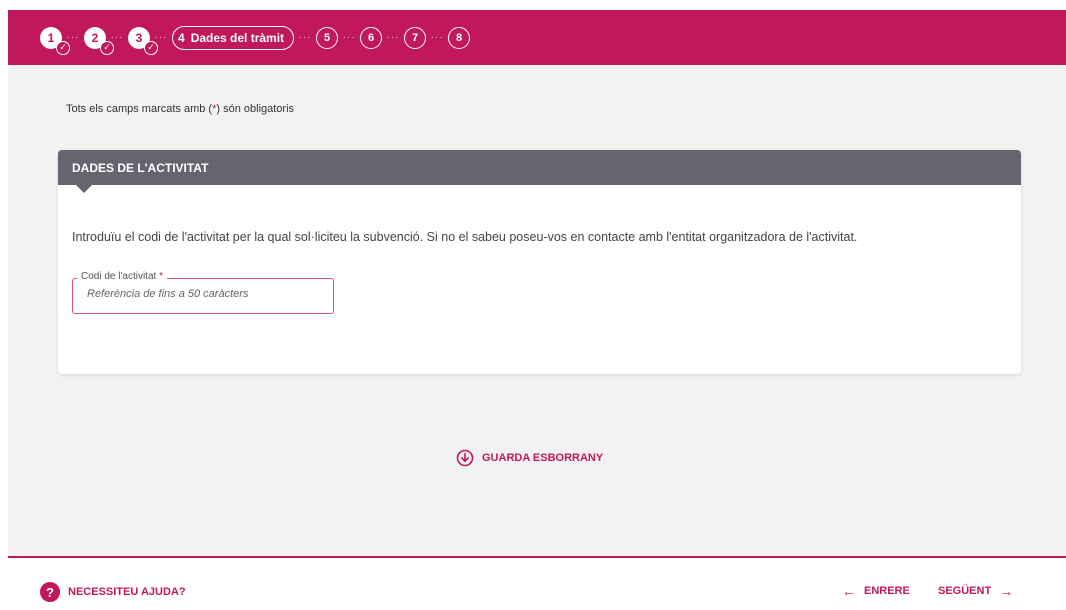 This screenshot has width=1066, height=610. I want to click on back-button: ← ENRERE, so click(872, 591).